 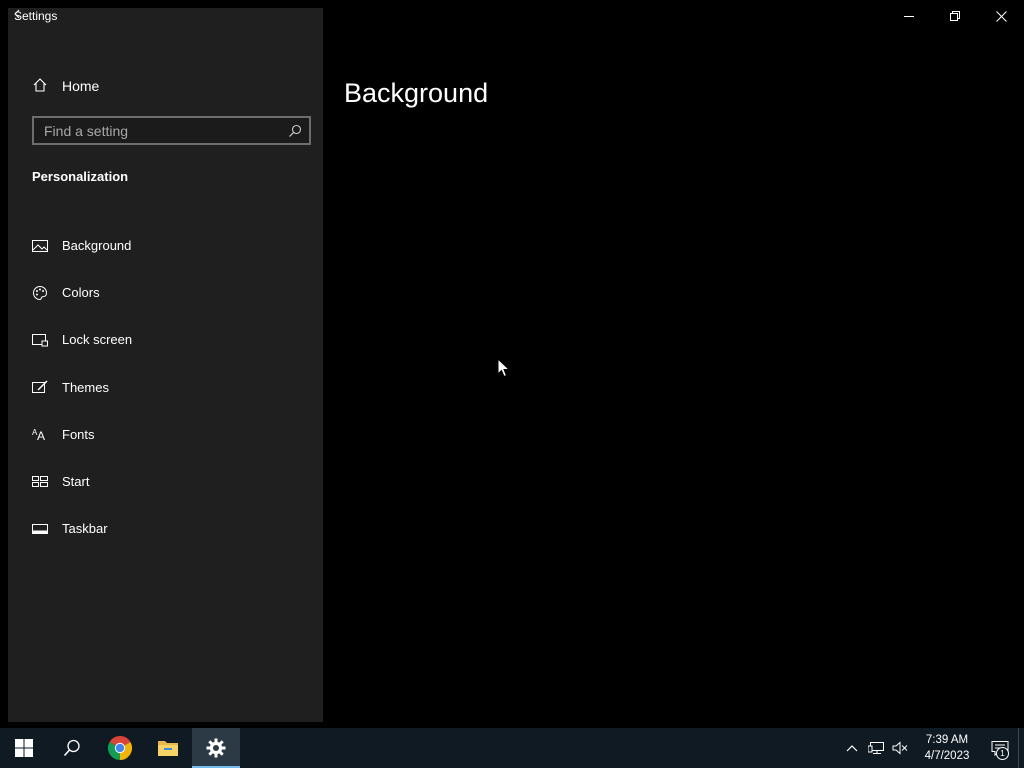 I want to click on restore-icon, so click(x=955, y=16).